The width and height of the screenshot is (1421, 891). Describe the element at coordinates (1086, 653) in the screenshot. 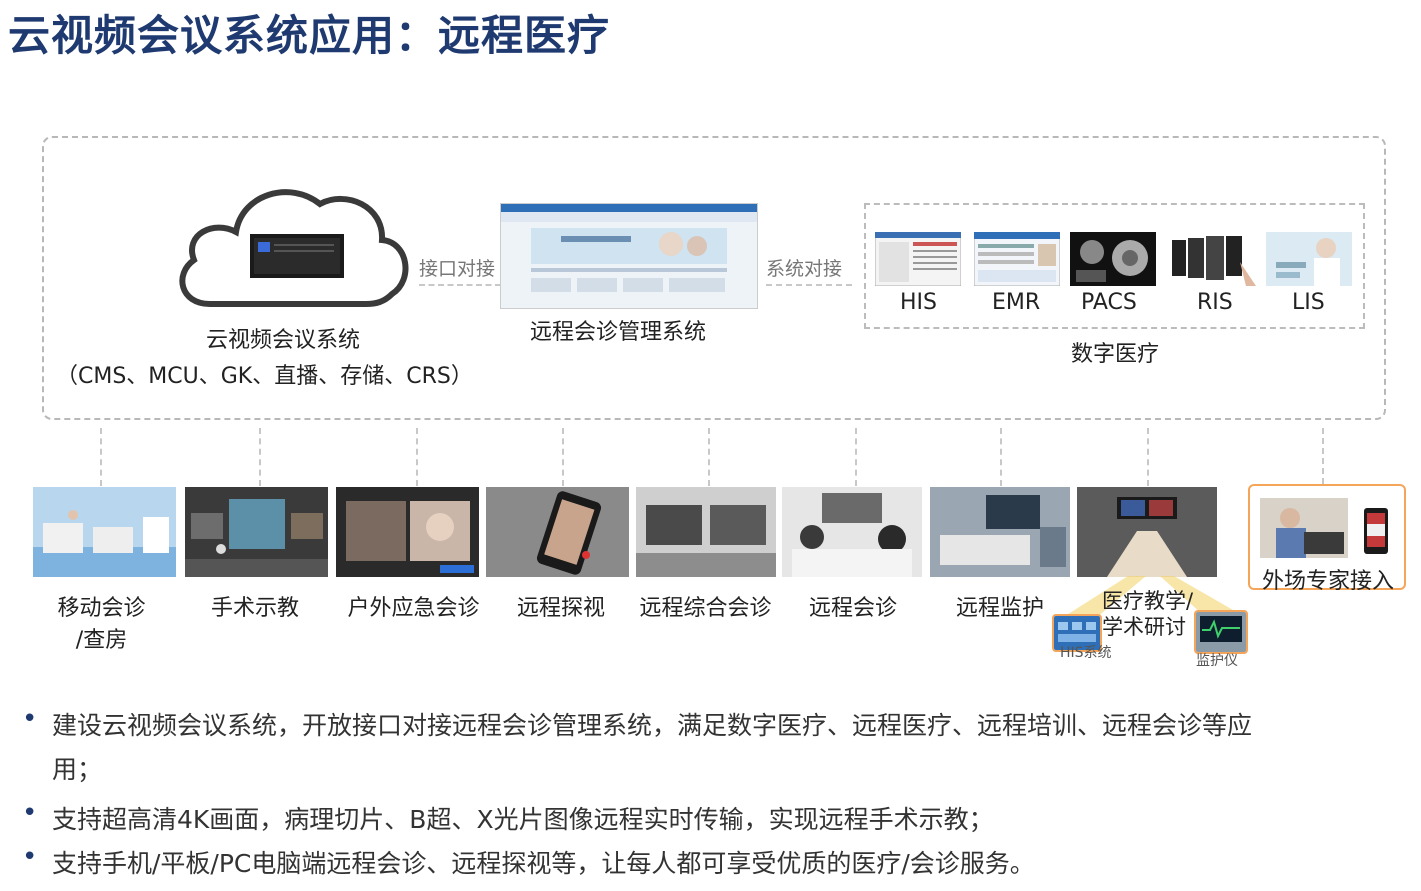

I see `his-system-label: HIS系统` at that location.